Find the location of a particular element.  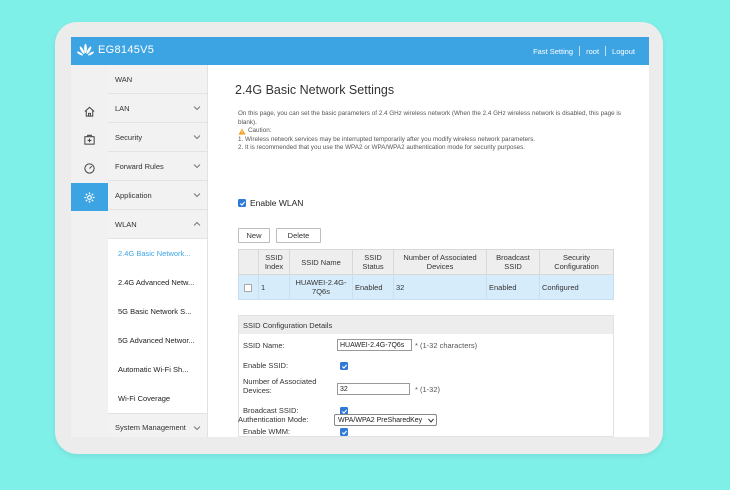

enable-ssid-label: Enable SSID: is located at coordinates (266, 365).